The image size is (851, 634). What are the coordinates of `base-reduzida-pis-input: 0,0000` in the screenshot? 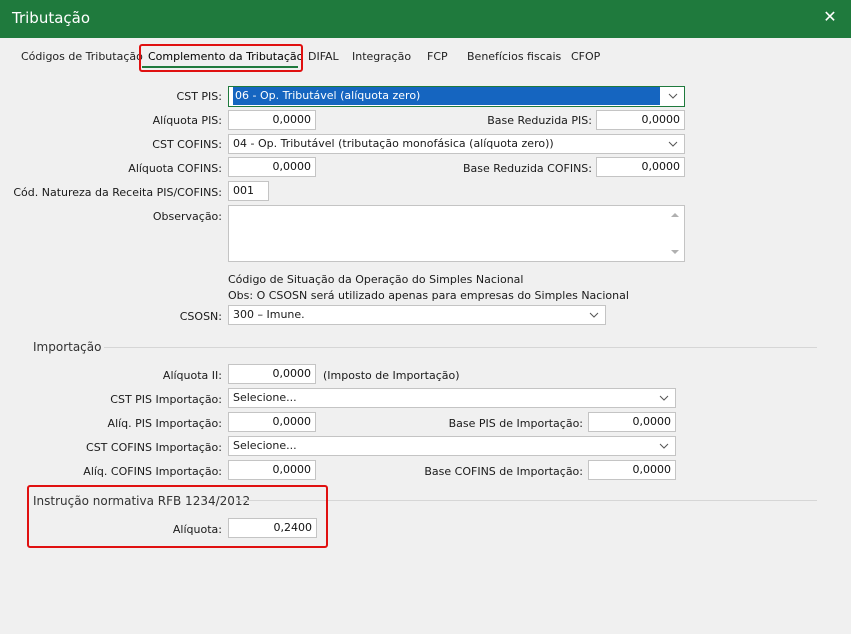 It's located at (640, 120).